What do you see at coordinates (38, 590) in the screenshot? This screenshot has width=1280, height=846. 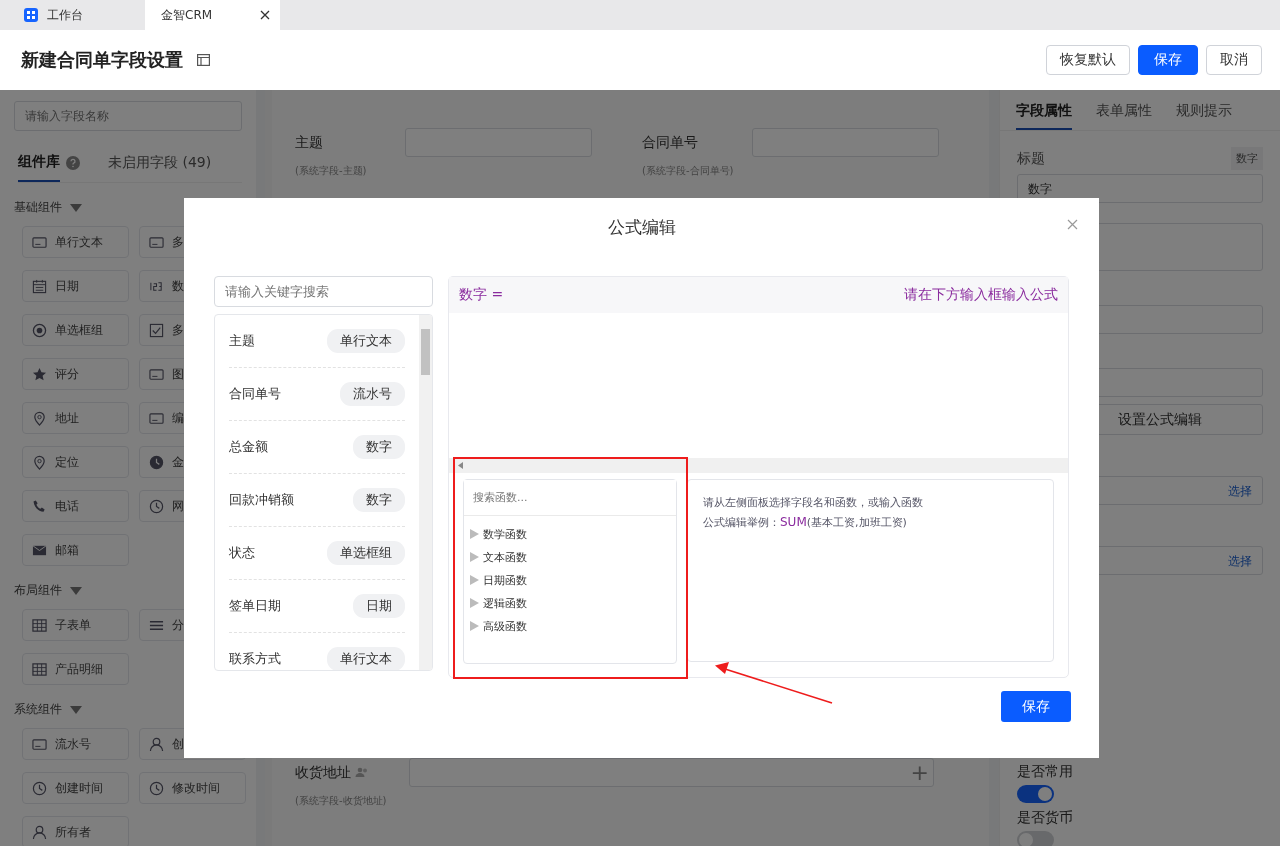 I see `group-title: 布局组件` at bounding box center [38, 590].